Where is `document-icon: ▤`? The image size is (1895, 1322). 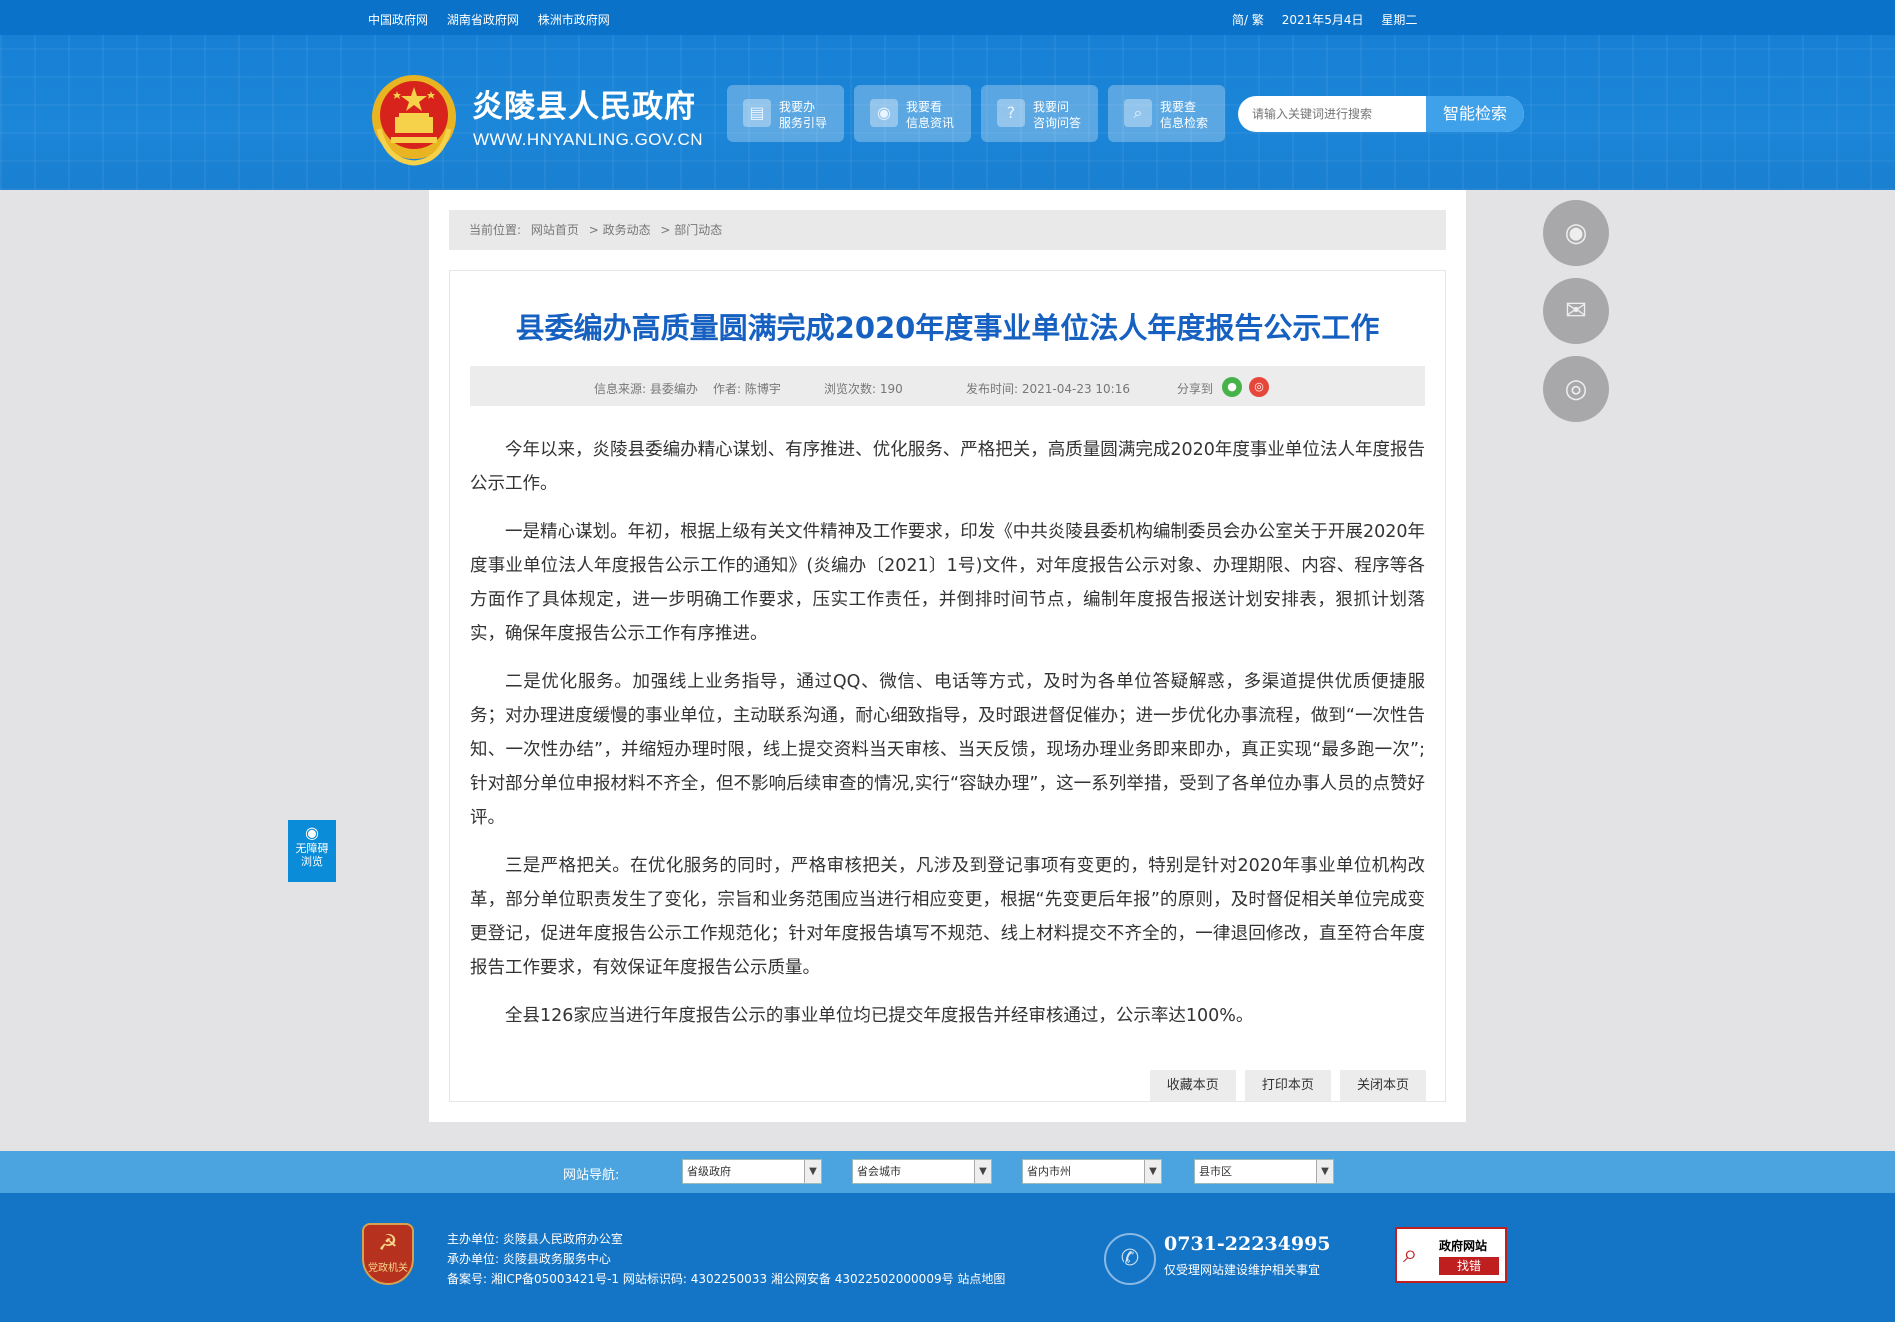
document-icon: ▤ is located at coordinates (757, 113).